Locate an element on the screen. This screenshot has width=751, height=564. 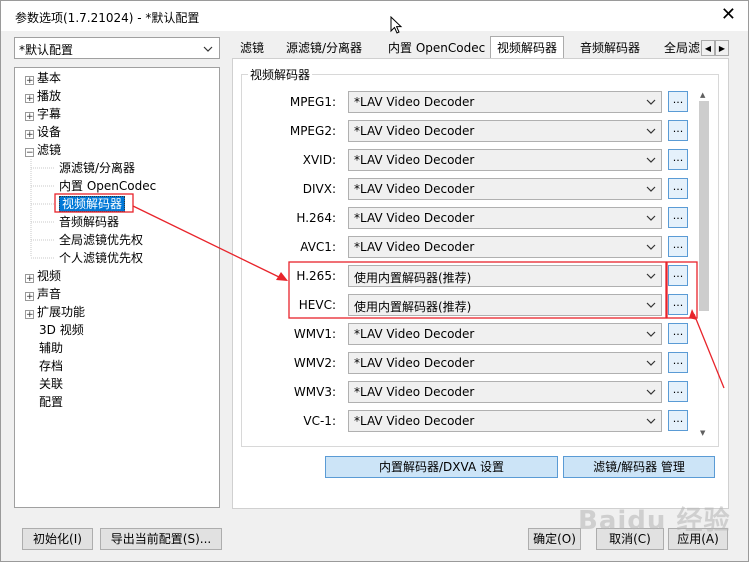
tree-item-label: 全局滤镜优先权 is located at coordinates (101, 240).